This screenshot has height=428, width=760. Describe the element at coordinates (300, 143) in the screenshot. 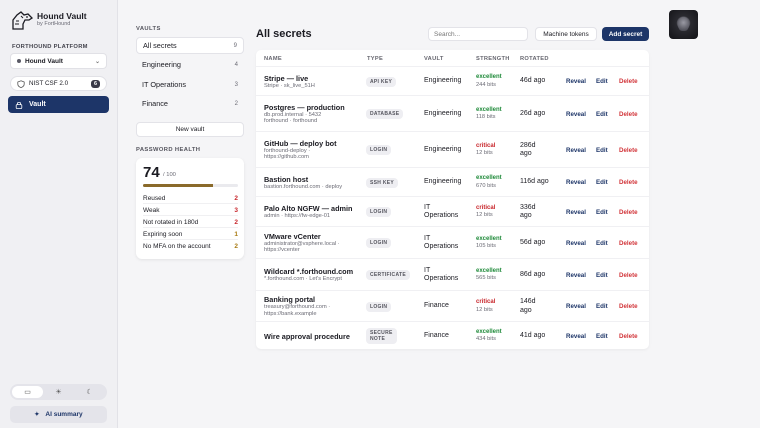

I see `secret-name: GitHub — deploy bot` at that location.